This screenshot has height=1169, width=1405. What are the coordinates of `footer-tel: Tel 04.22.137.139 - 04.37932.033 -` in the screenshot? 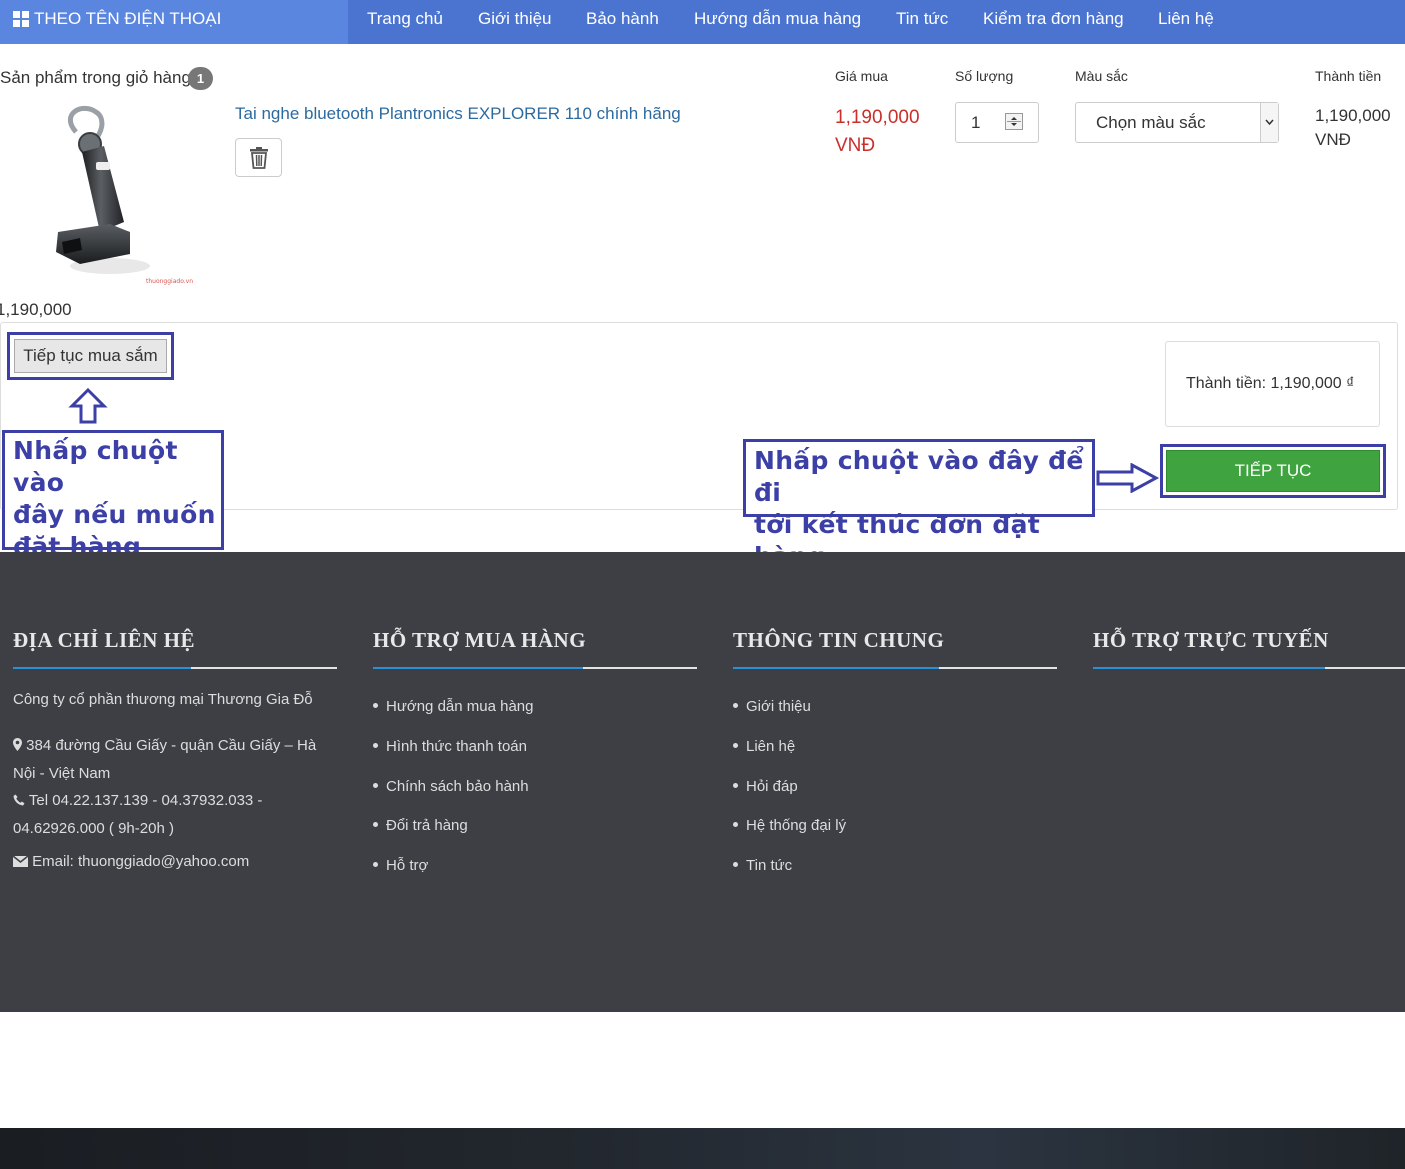 It's located at (137, 801).